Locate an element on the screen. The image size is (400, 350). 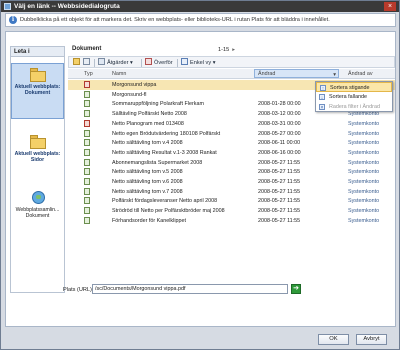
clear-filter-item: × Radera filter i Ändrad is located at coordinates (354, 107).